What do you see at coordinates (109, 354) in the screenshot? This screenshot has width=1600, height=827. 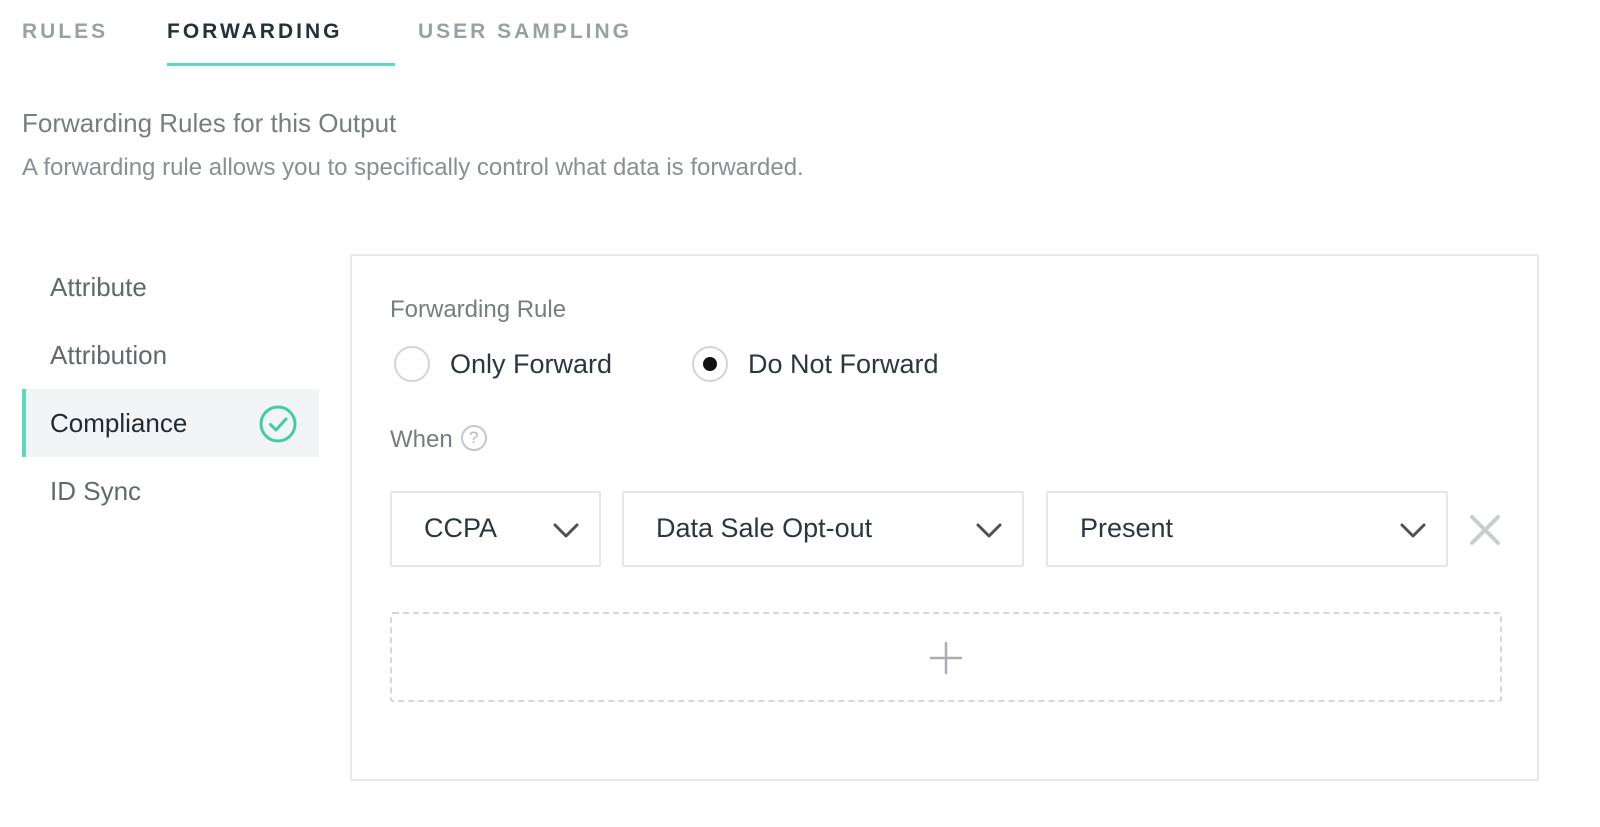 I see `nav-item-label: Attribution` at bounding box center [109, 354].